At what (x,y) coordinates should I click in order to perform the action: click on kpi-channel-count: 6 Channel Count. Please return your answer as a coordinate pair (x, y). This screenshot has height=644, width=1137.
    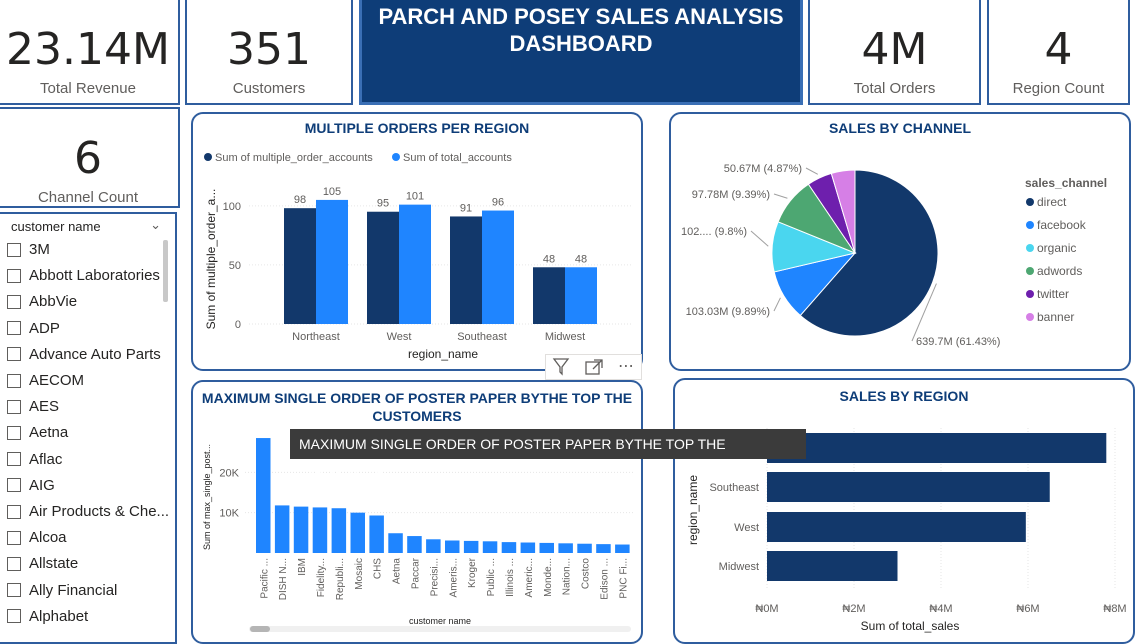
    Looking at the image, I should click on (90, 157).